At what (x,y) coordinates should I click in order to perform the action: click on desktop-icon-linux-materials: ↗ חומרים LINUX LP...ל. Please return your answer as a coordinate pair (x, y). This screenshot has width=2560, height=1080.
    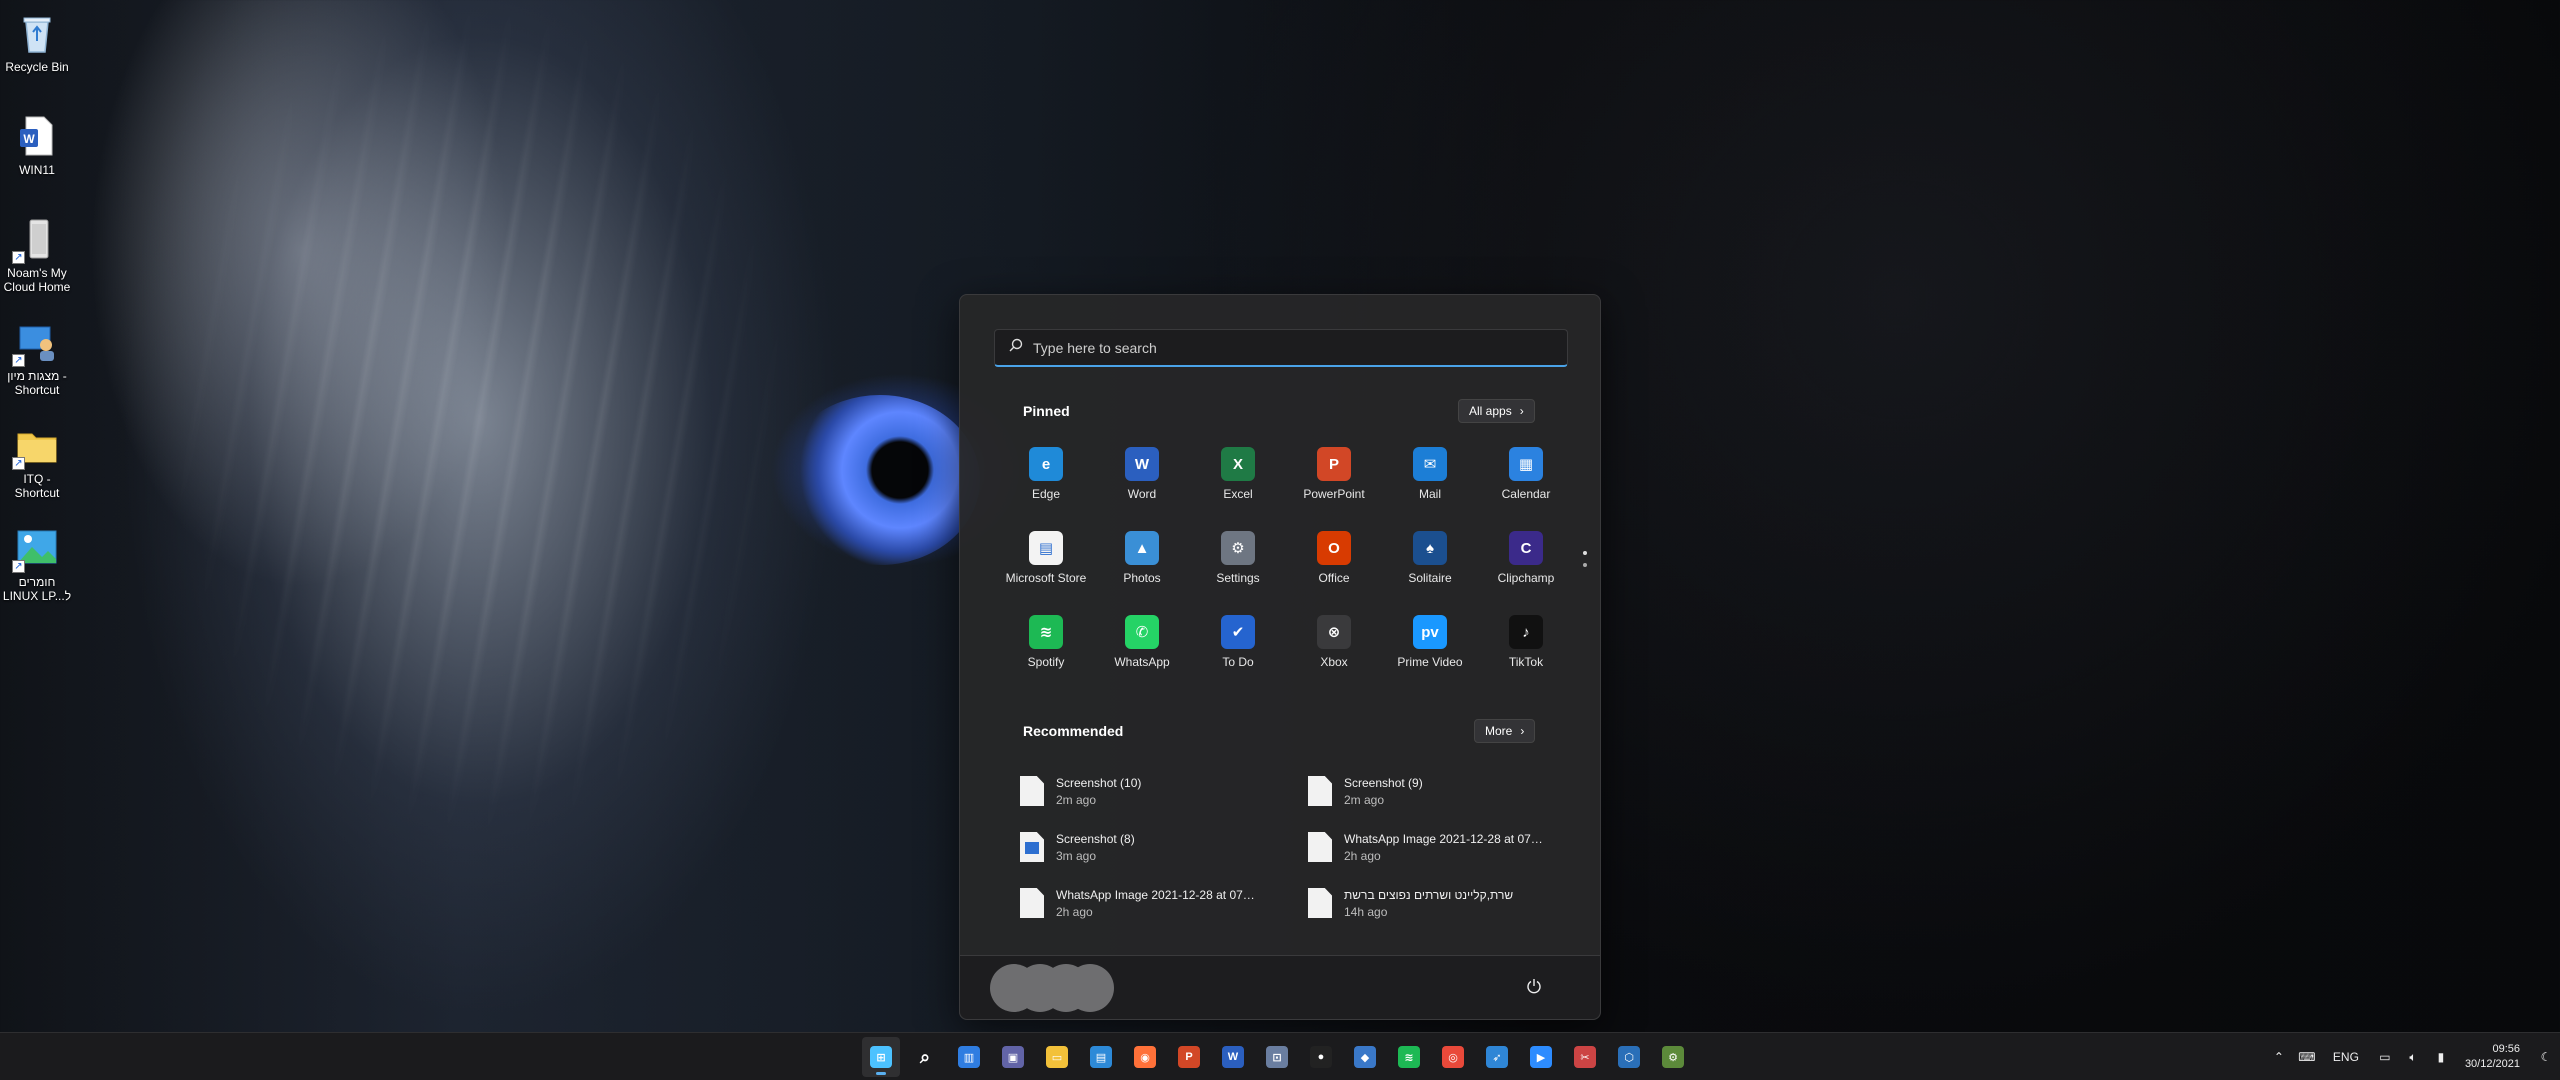
    Looking at the image, I should click on (37, 572).